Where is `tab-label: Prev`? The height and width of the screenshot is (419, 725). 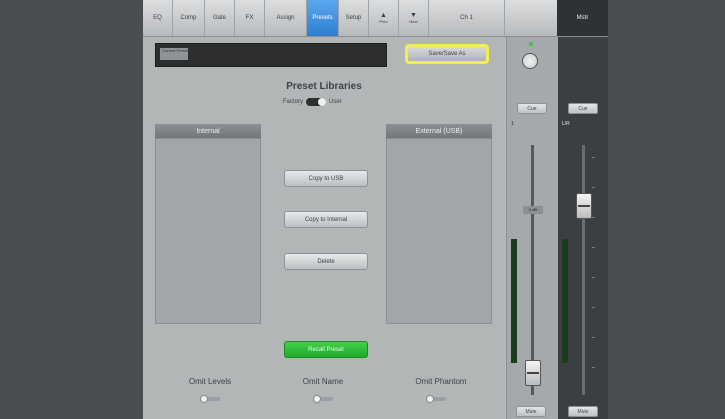 tab-label: Prev is located at coordinates (383, 21).